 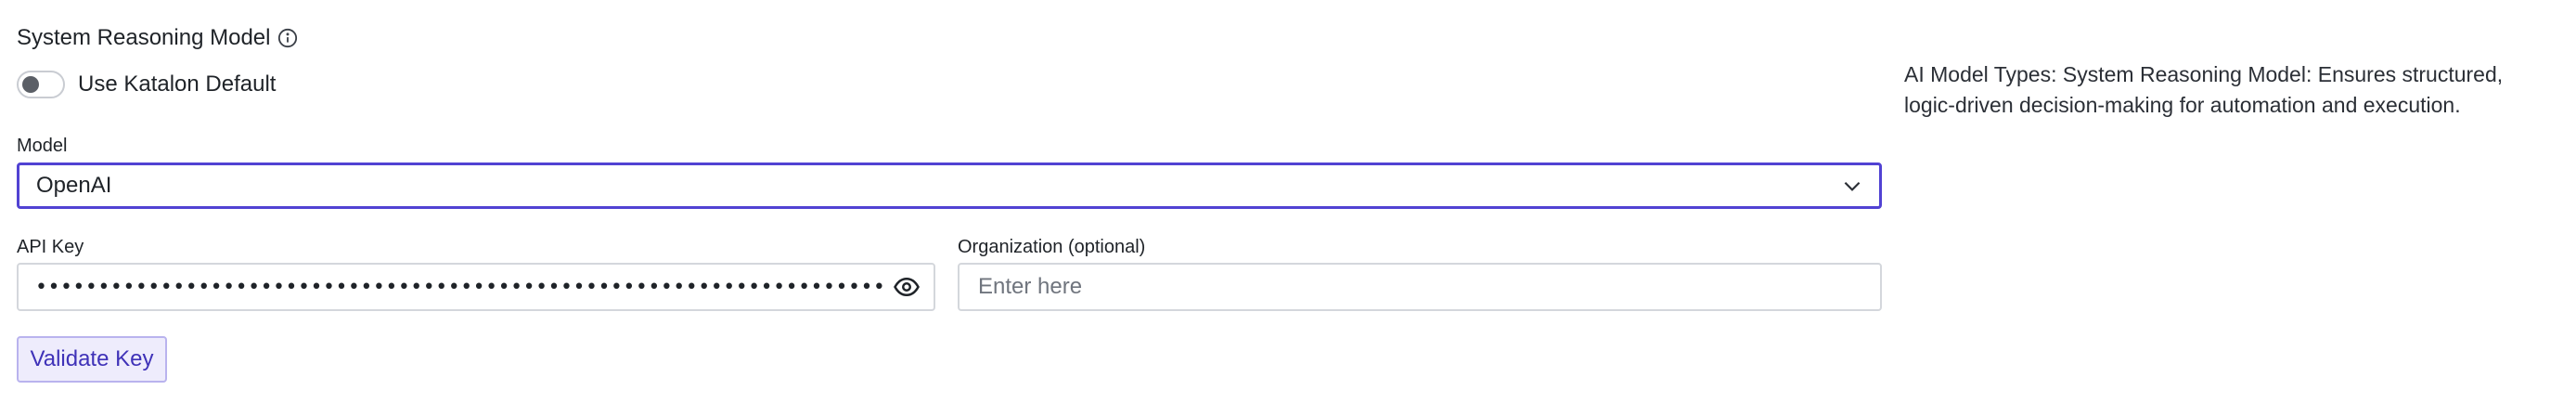 I want to click on organization-input, so click(x=1419, y=287).